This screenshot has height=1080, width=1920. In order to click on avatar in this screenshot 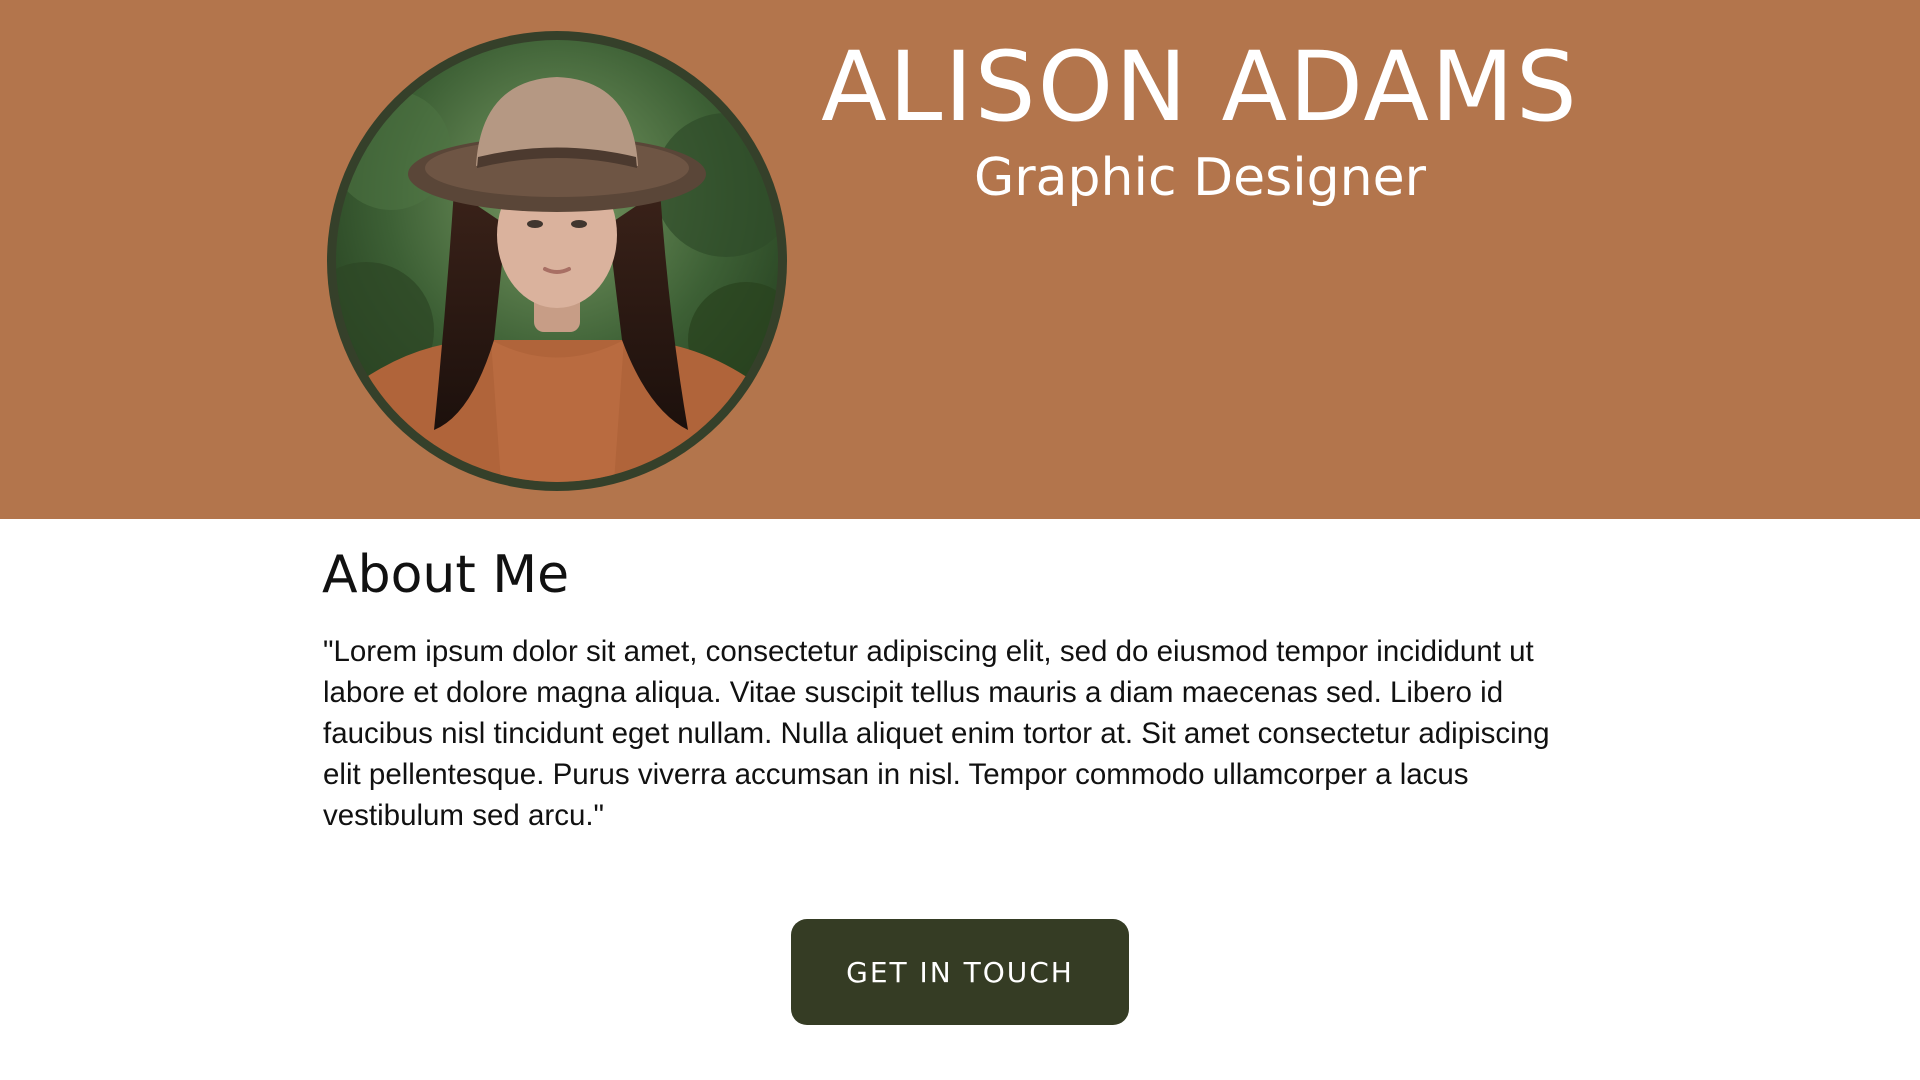, I will do `click(557, 261)`.